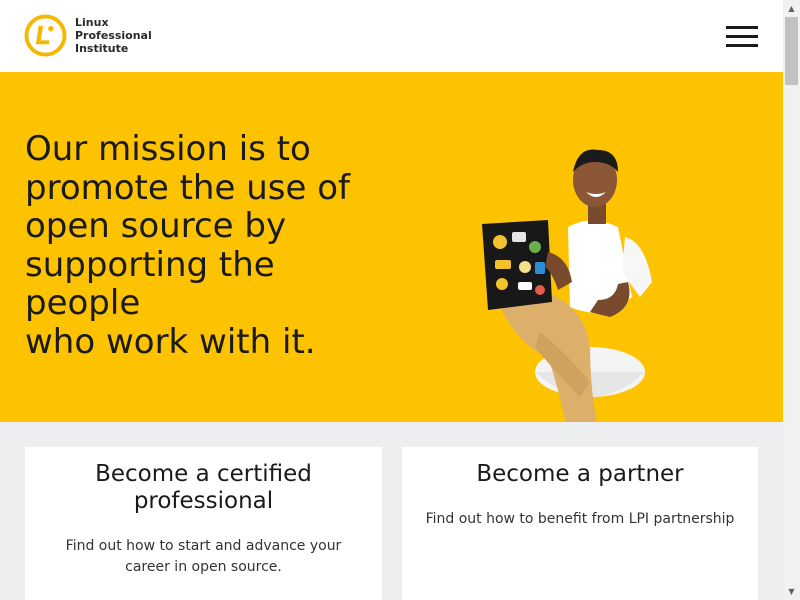 This screenshot has width=800, height=600. I want to click on logo-line-1: Linux, so click(92, 22).